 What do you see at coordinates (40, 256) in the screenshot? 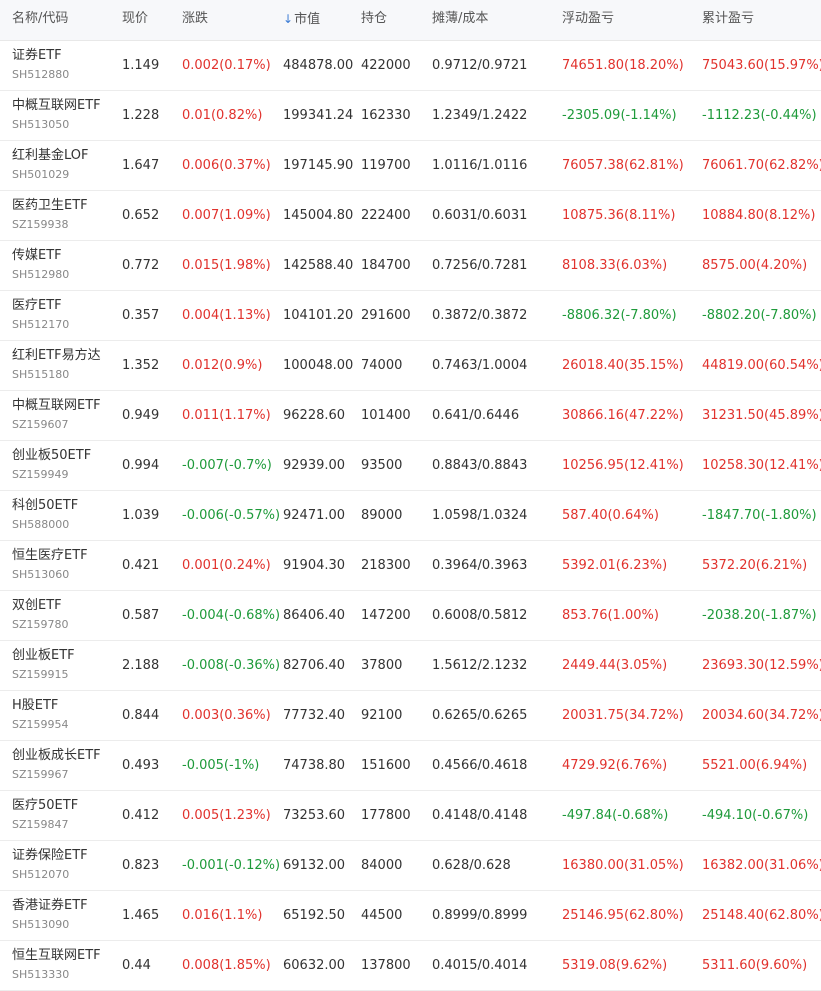
I see `fund-name: 传媒ETF` at bounding box center [40, 256].